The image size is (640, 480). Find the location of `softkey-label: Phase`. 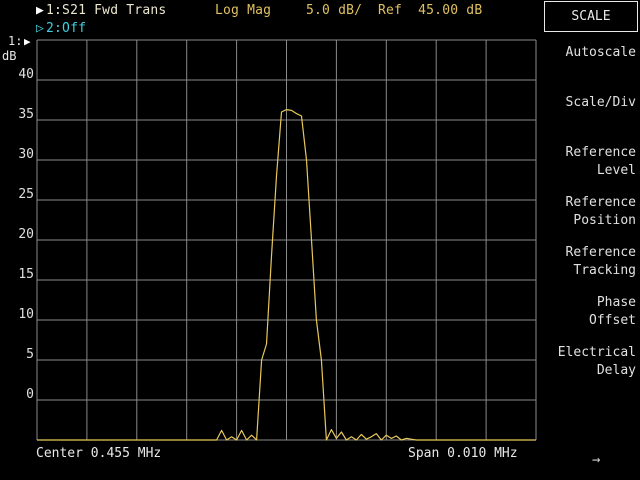

softkey-label: Phase is located at coordinates (616, 302).